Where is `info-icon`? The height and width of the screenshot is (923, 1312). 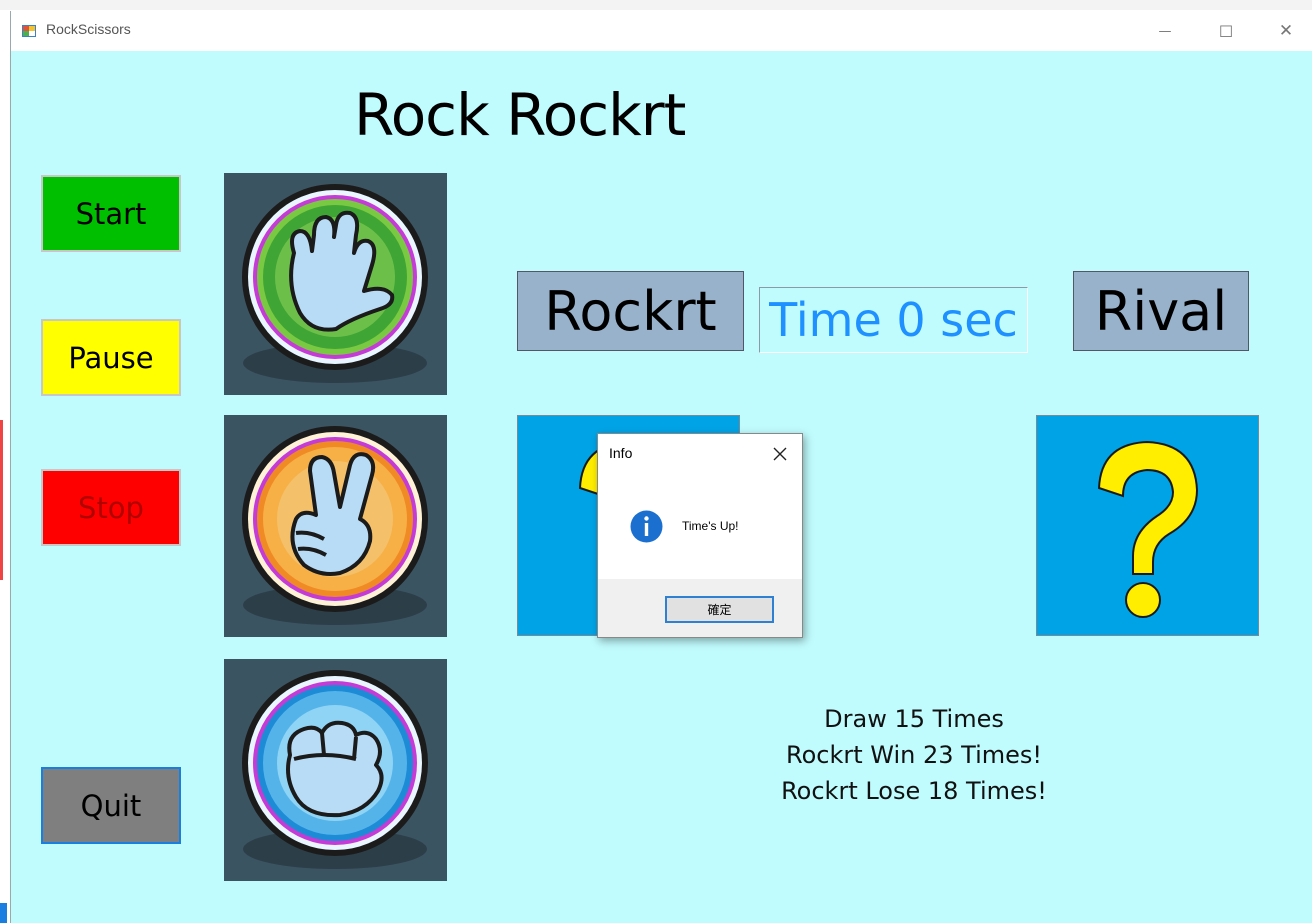
info-icon is located at coordinates (646, 526).